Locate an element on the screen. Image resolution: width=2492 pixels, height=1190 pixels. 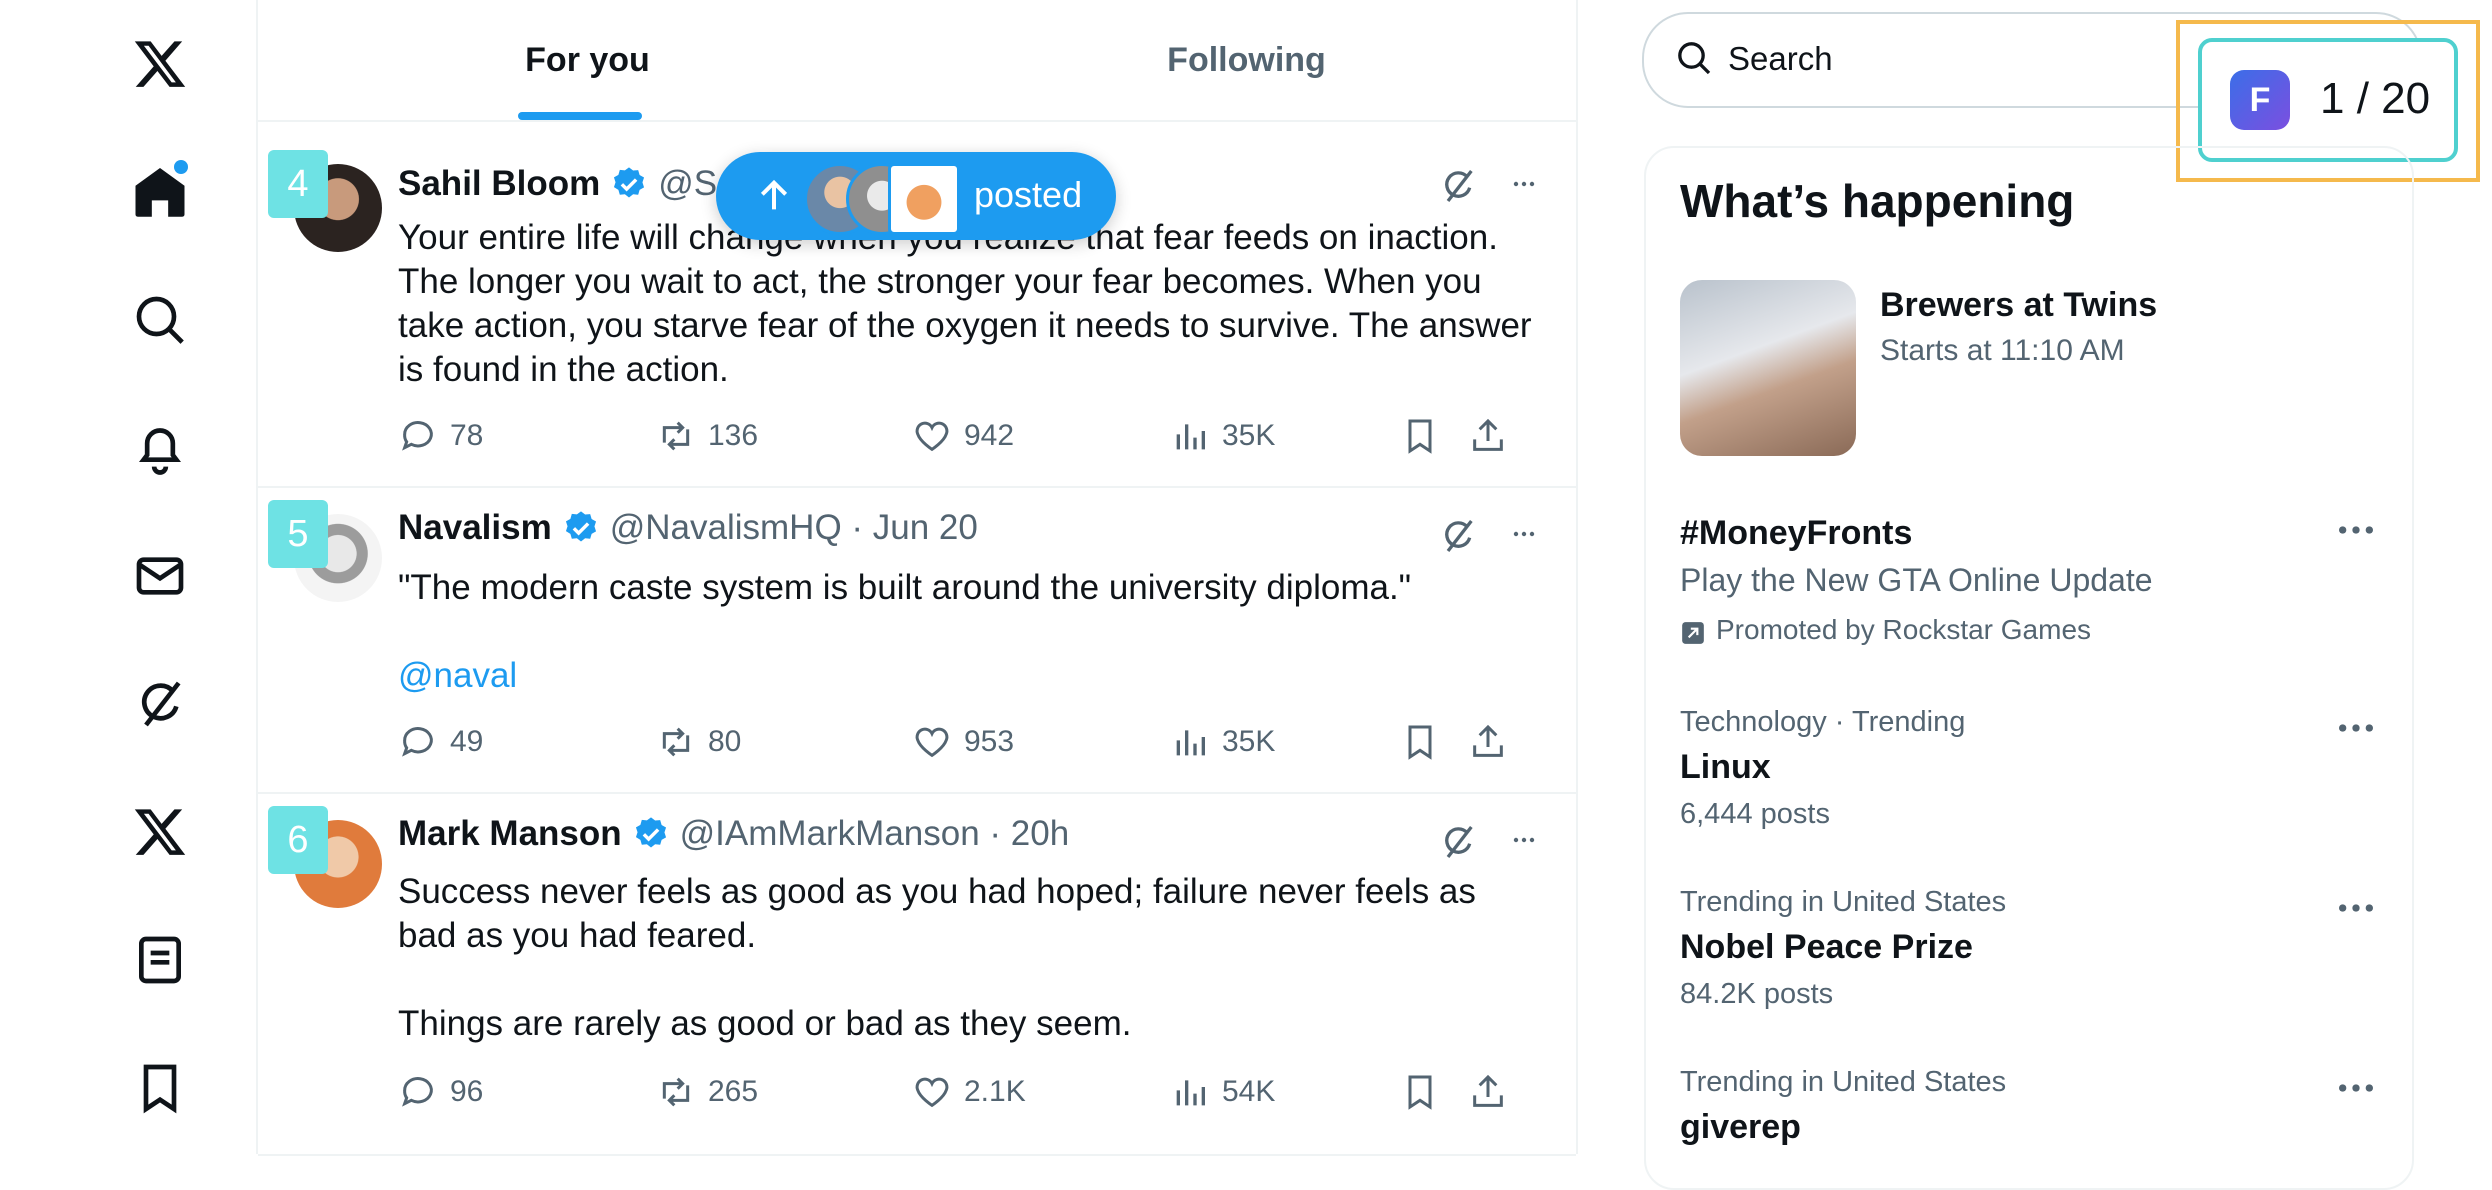
grok-icon is located at coordinates (160, 704).